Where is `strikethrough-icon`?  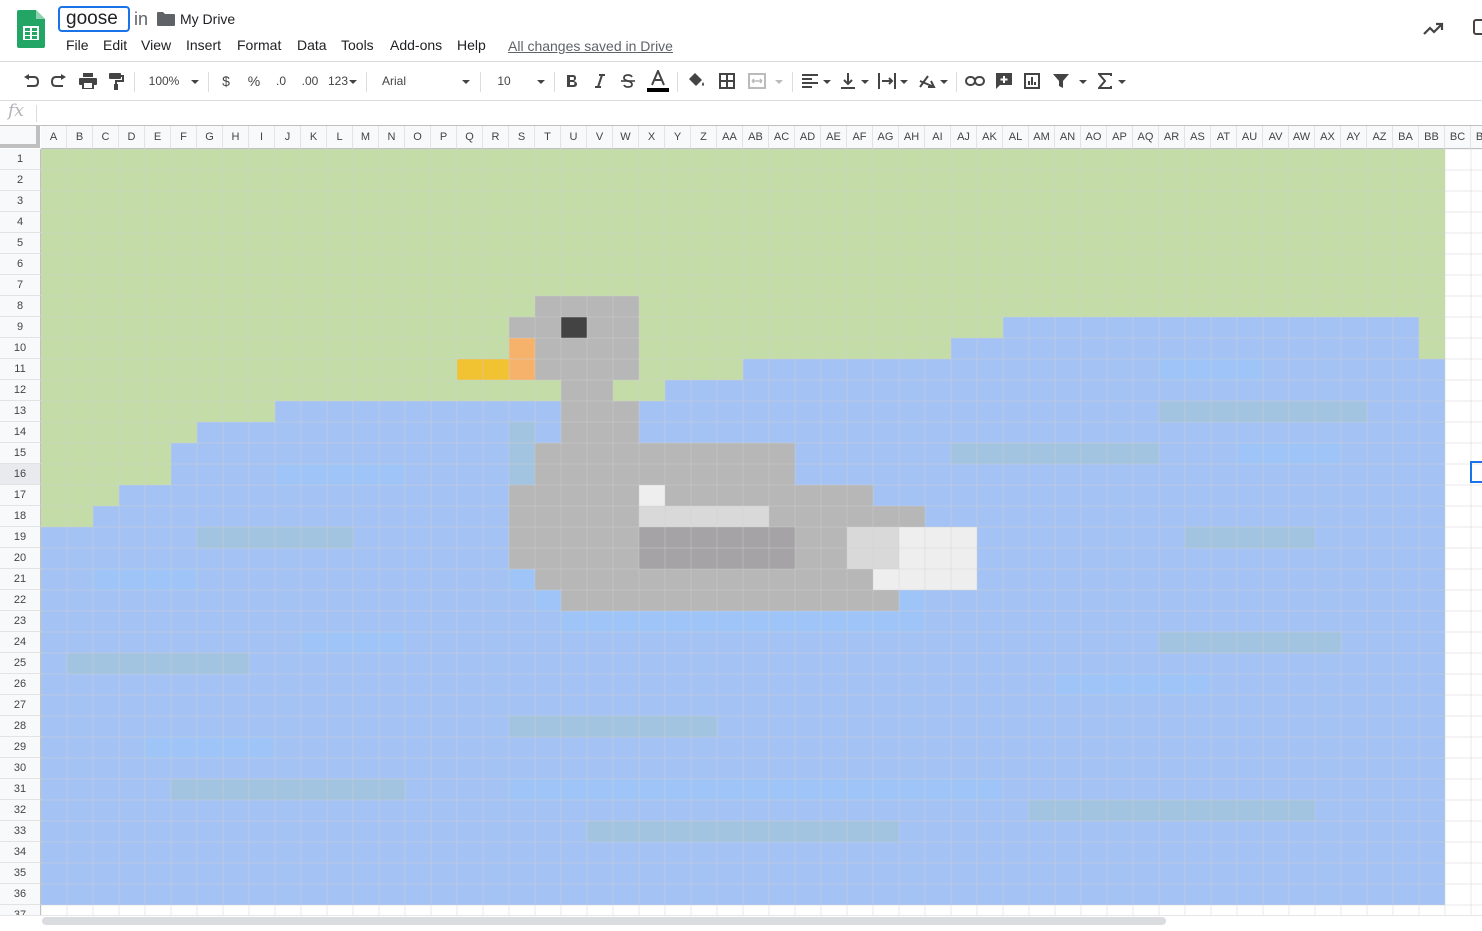
strikethrough-icon is located at coordinates (628, 81).